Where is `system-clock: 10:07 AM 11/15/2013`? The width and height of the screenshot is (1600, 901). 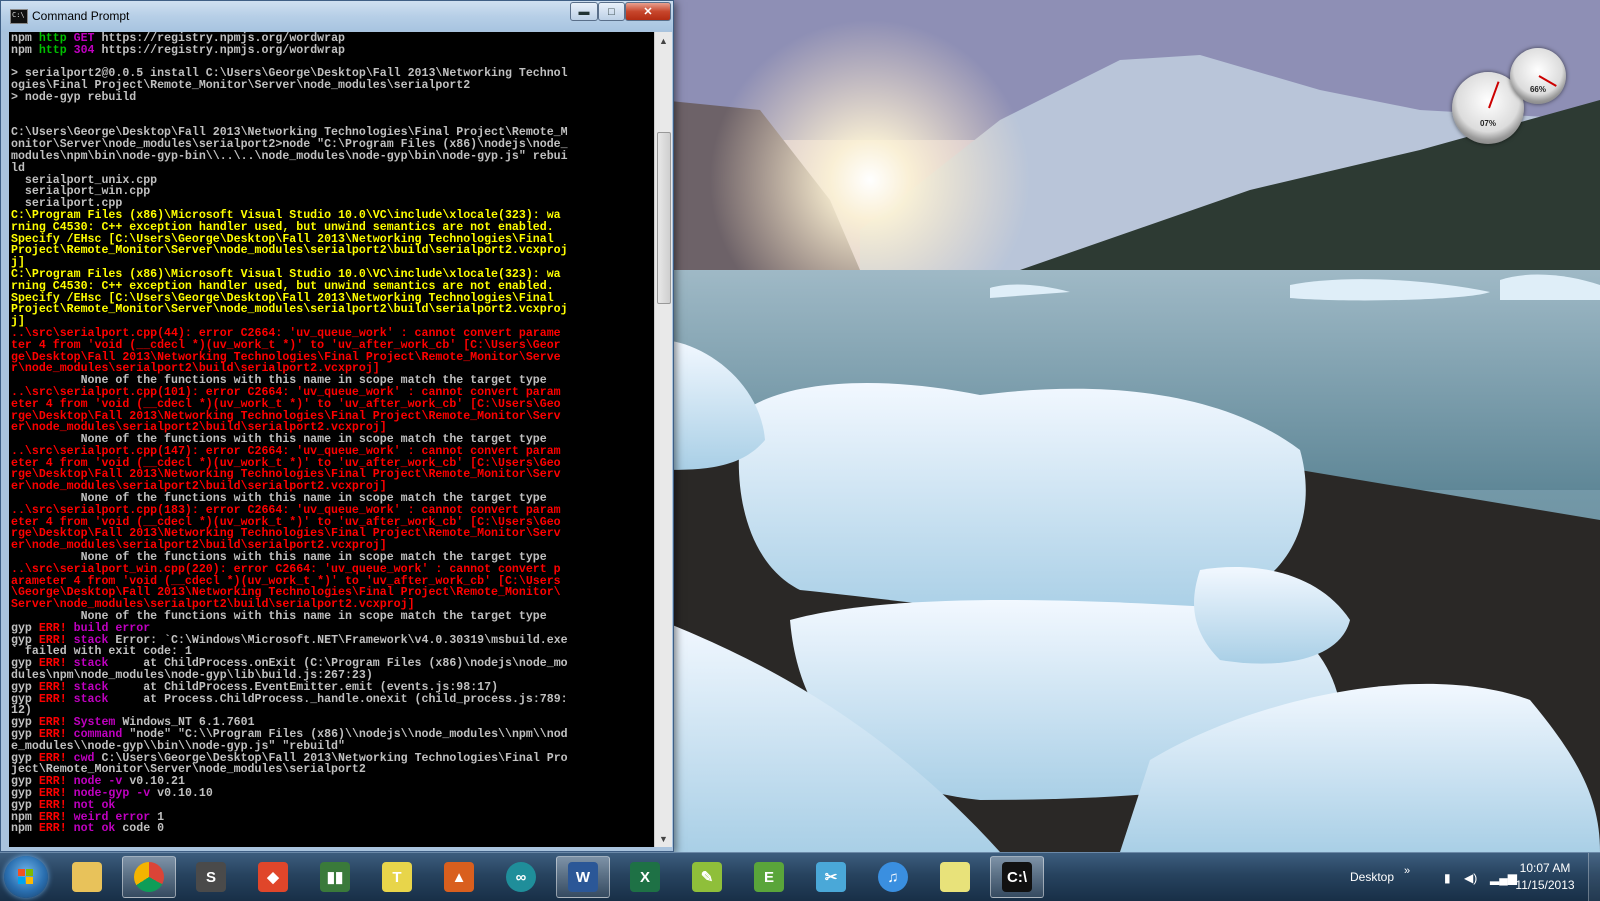 system-clock: 10:07 AM 11/15/2013 is located at coordinates (1545, 877).